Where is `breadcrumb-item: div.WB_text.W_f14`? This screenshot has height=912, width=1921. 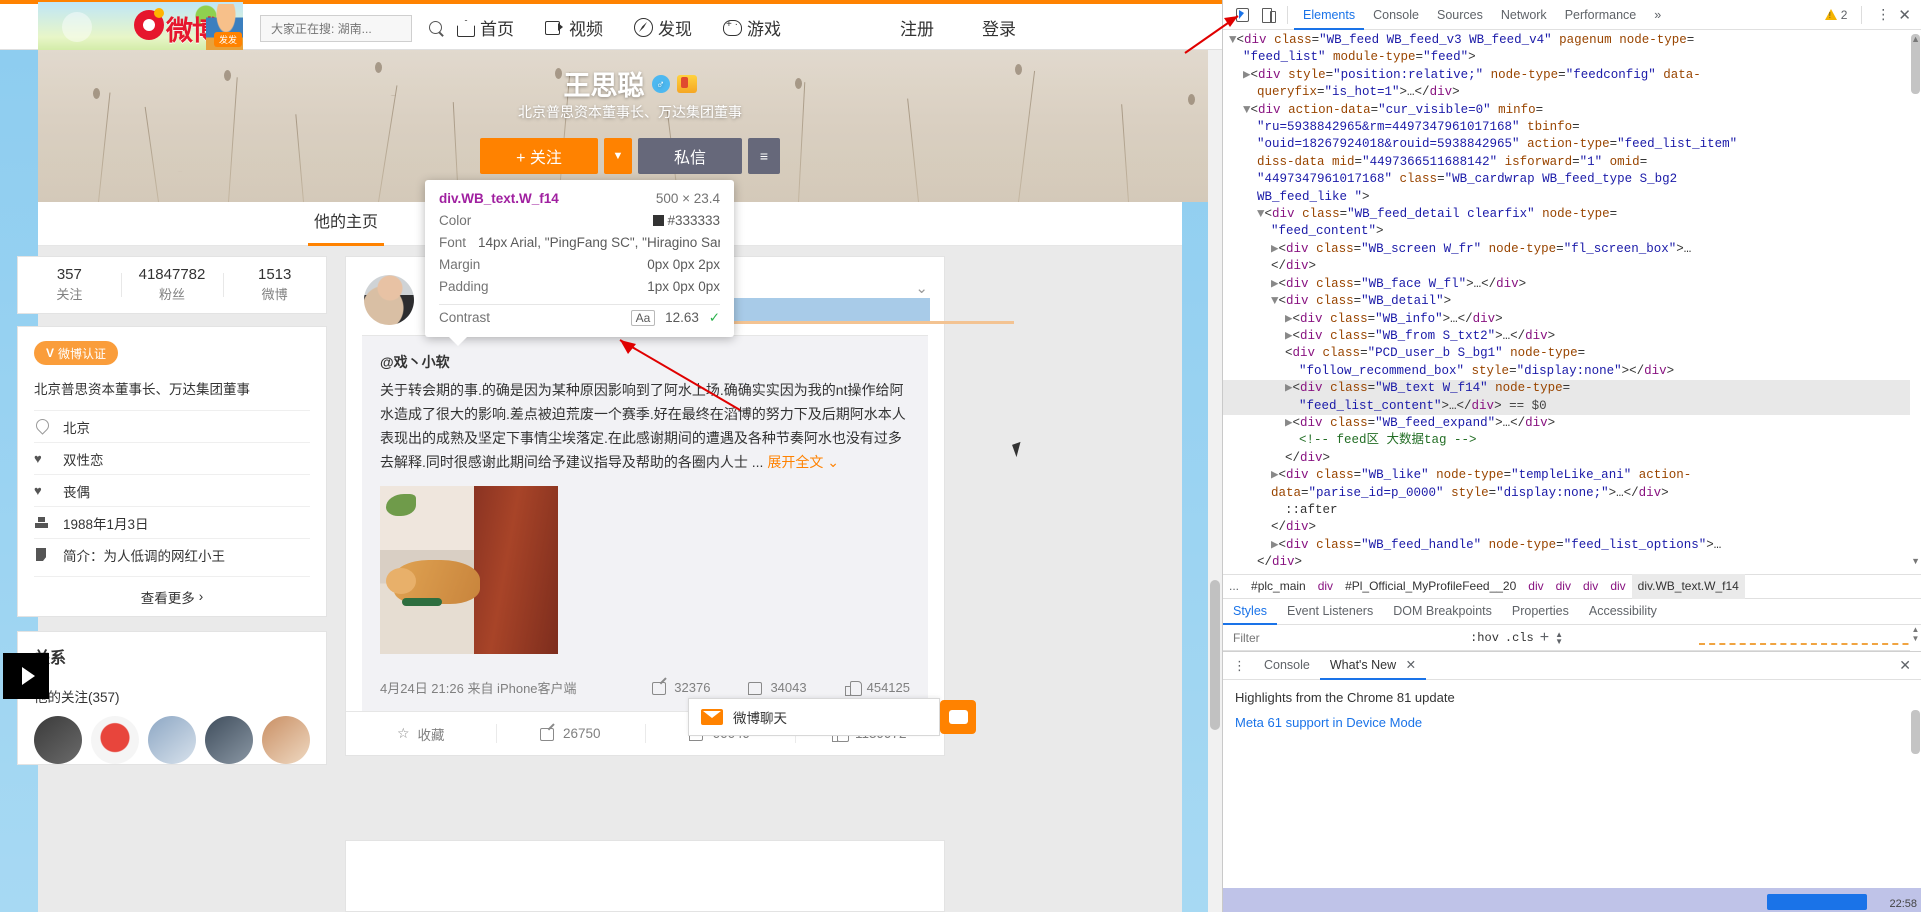 breadcrumb-item: div.WB_text.W_f14 is located at coordinates (1688, 586).